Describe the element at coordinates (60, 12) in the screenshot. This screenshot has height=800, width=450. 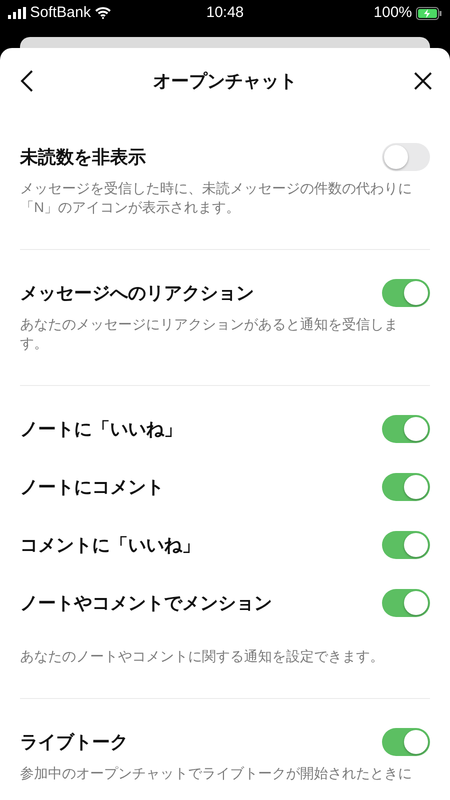
I see `carrier-name: SoftBank` at that location.